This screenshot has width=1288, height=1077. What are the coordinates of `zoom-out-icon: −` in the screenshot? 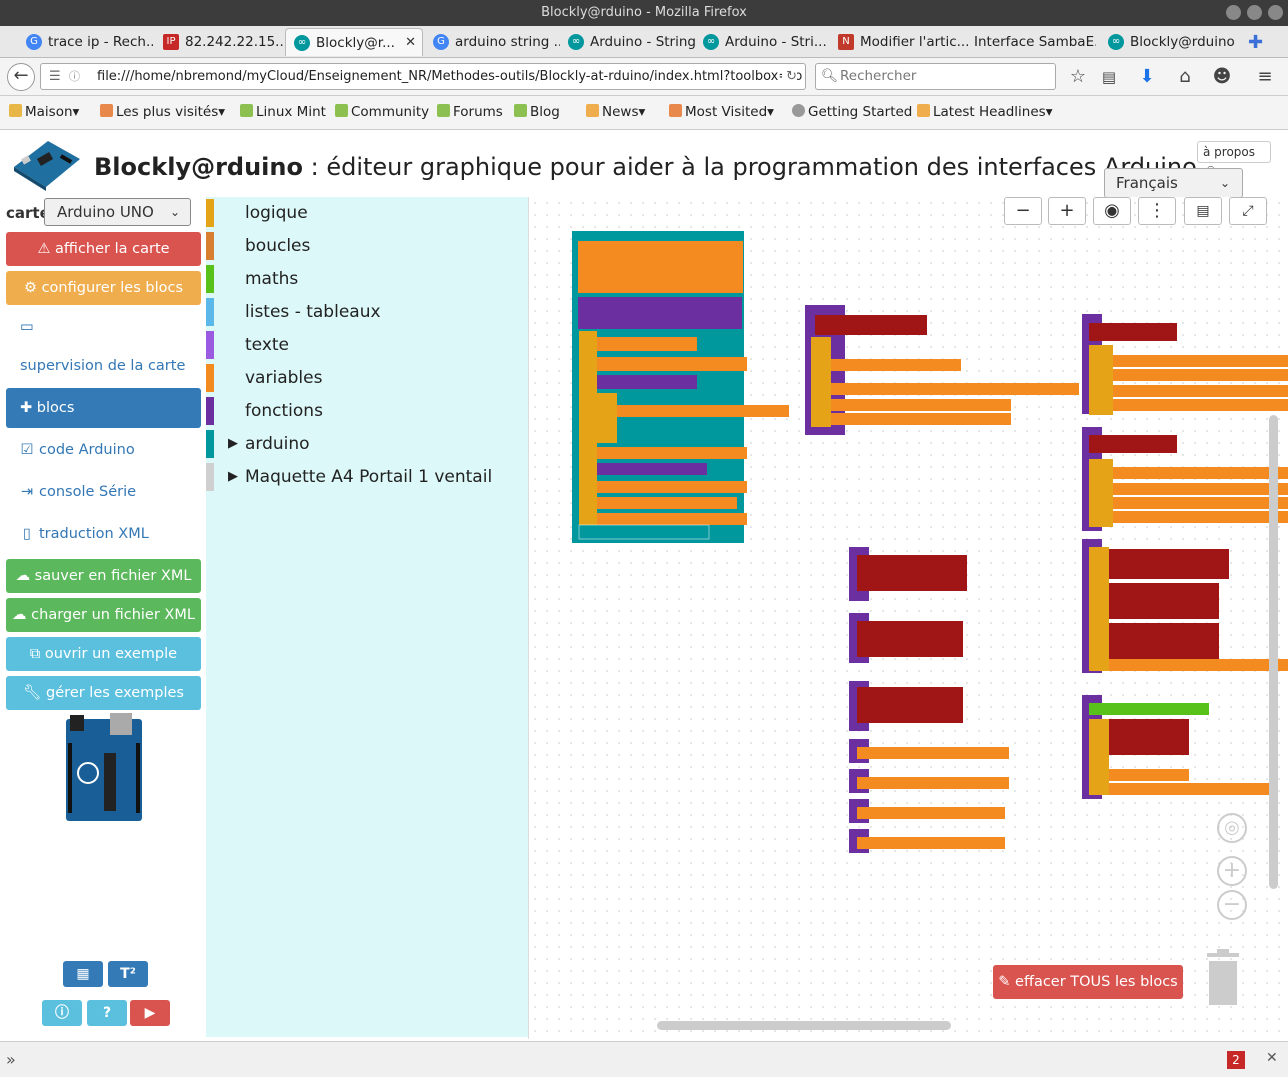 It's located at (1232, 905).